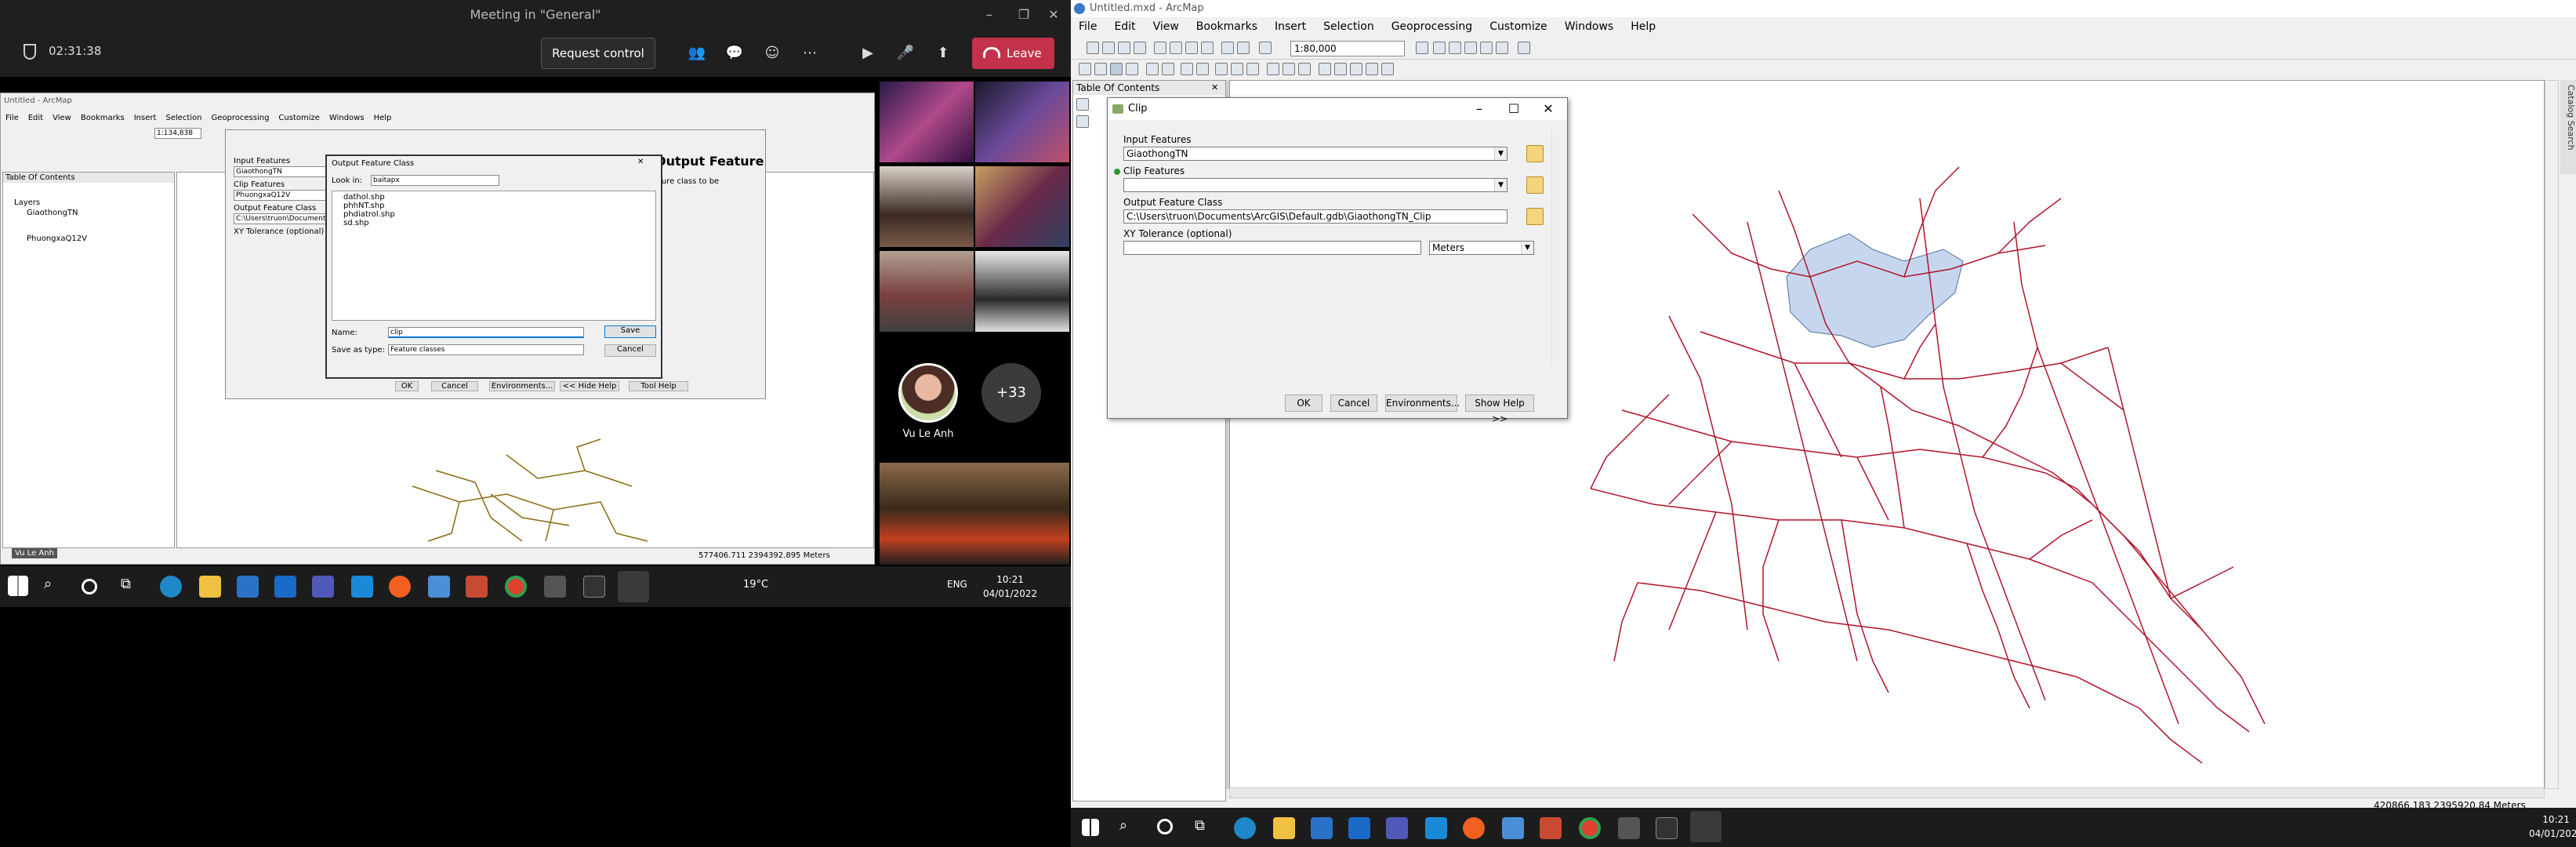 The image size is (2576, 847). Describe the element at coordinates (171, 587) in the screenshot. I see `edge-icon` at that location.